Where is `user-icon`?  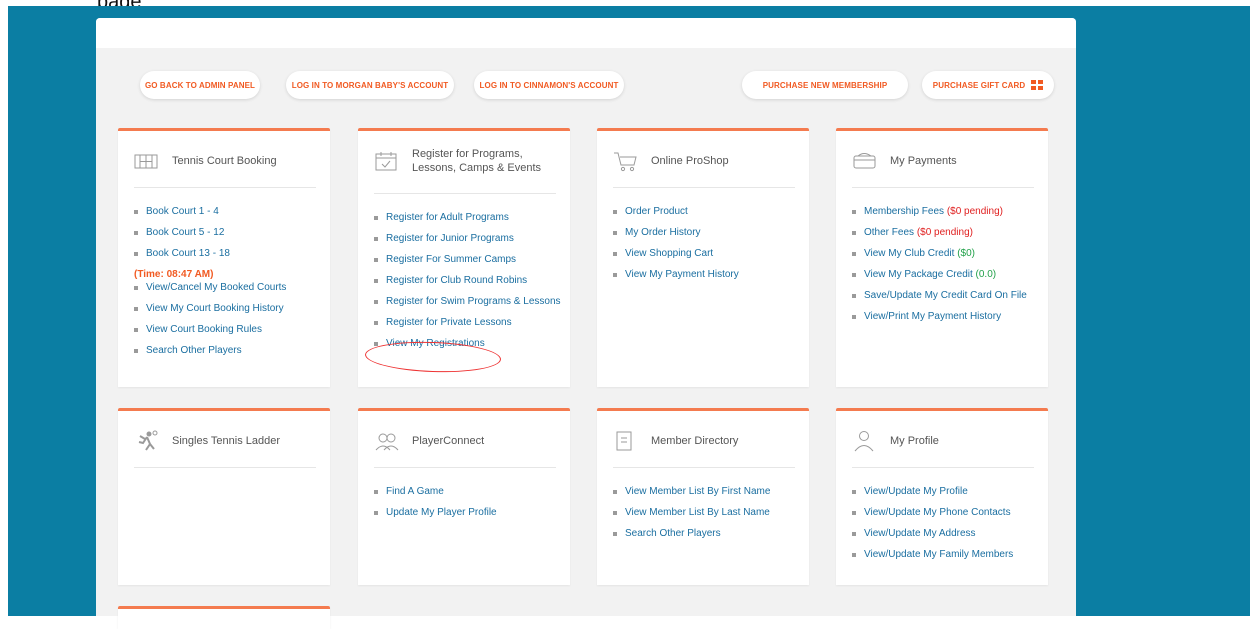
user-icon is located at coordinates (867, 441).